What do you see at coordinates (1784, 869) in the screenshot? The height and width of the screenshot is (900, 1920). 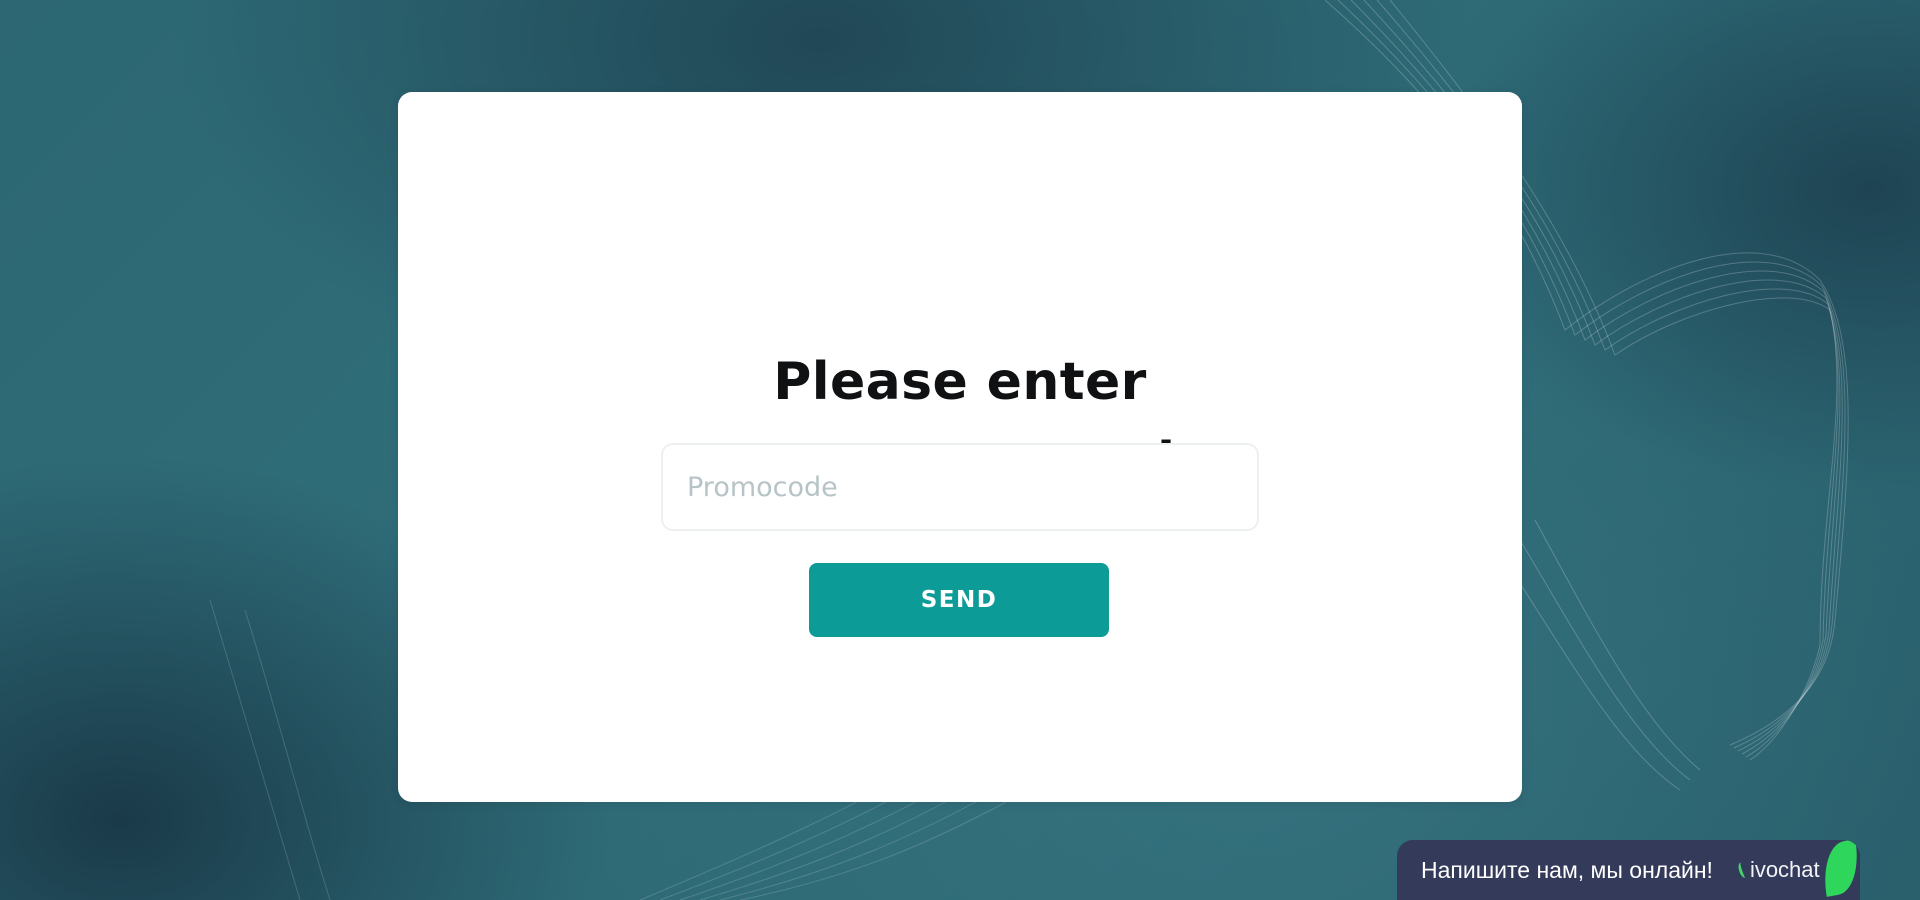 I see `chat-brand-label: ivochat` at bounding box center [1784, 869].